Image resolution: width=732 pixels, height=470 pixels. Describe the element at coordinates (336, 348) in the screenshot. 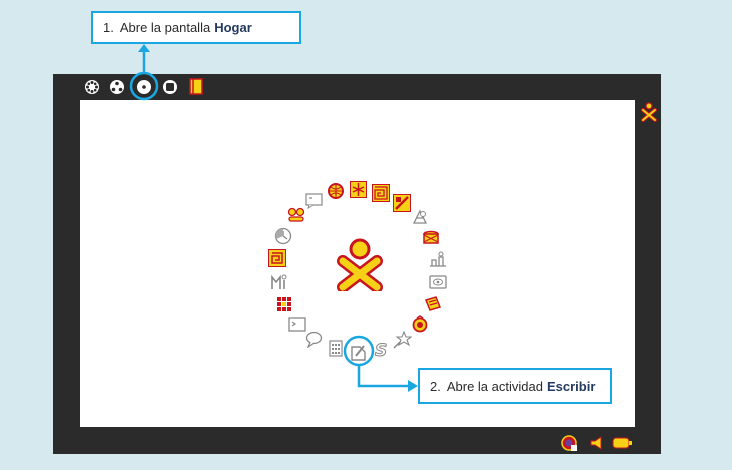

I see `calculate-icon` at that location.